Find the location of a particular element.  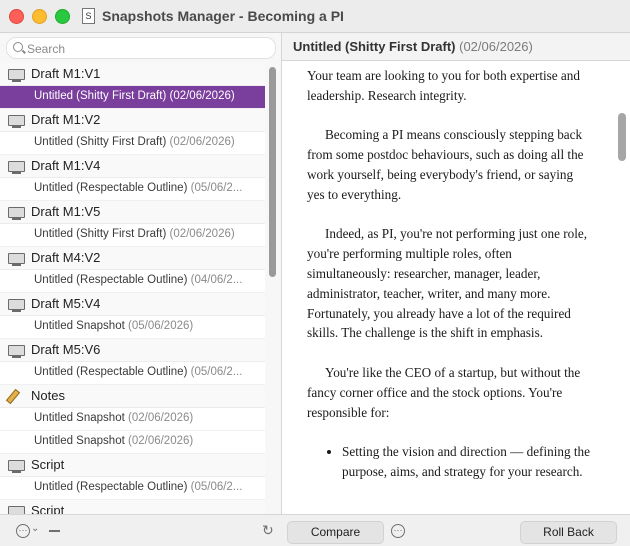

close-window-button is located at coordinates (16, 16).